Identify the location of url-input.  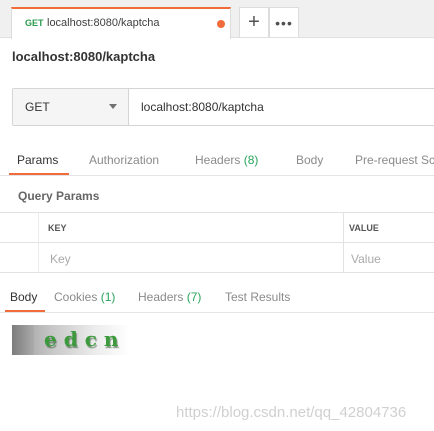
(281, 107).